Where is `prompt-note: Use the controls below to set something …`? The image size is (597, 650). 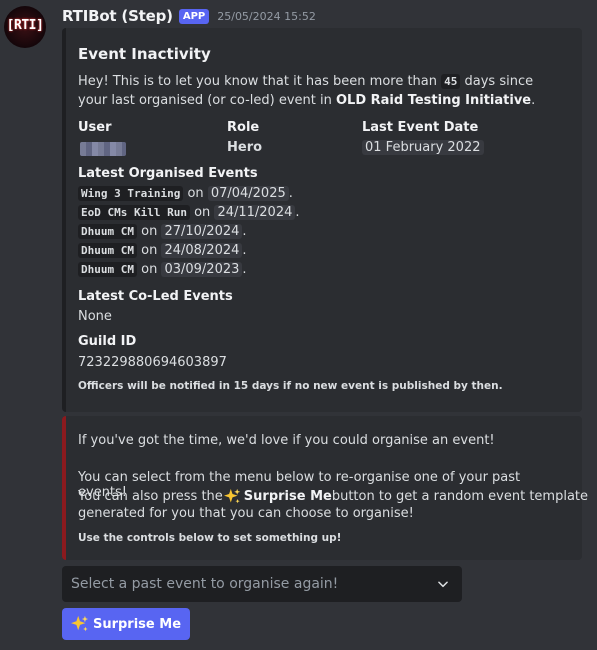 prompt-note: Use the controls below to set something … is located at coordinates (210, 538).